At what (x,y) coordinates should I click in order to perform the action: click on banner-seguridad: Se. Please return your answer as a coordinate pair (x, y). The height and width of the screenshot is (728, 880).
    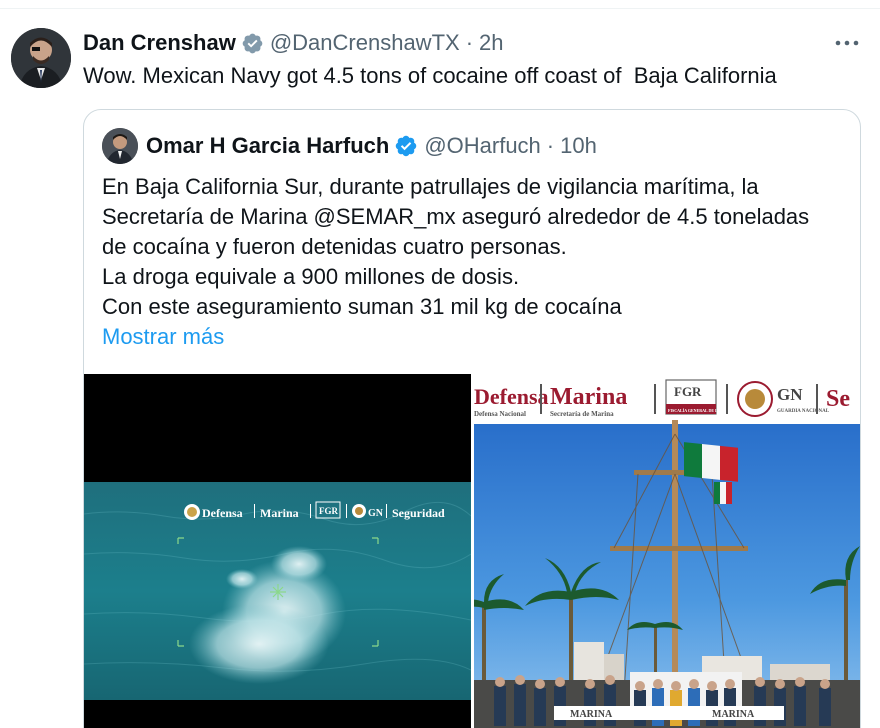
    Looking at the image, I should click on (838, 399).